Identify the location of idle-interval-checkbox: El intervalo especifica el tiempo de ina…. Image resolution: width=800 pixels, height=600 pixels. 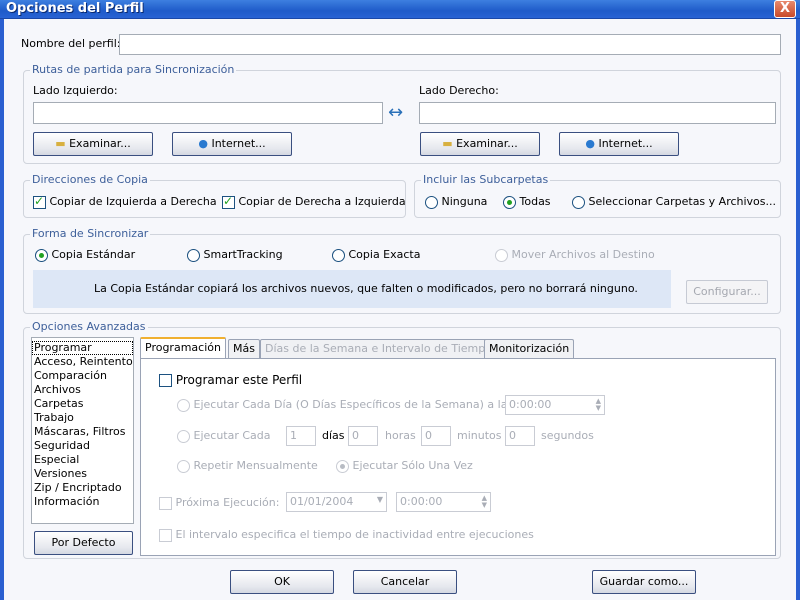
(346, 535).